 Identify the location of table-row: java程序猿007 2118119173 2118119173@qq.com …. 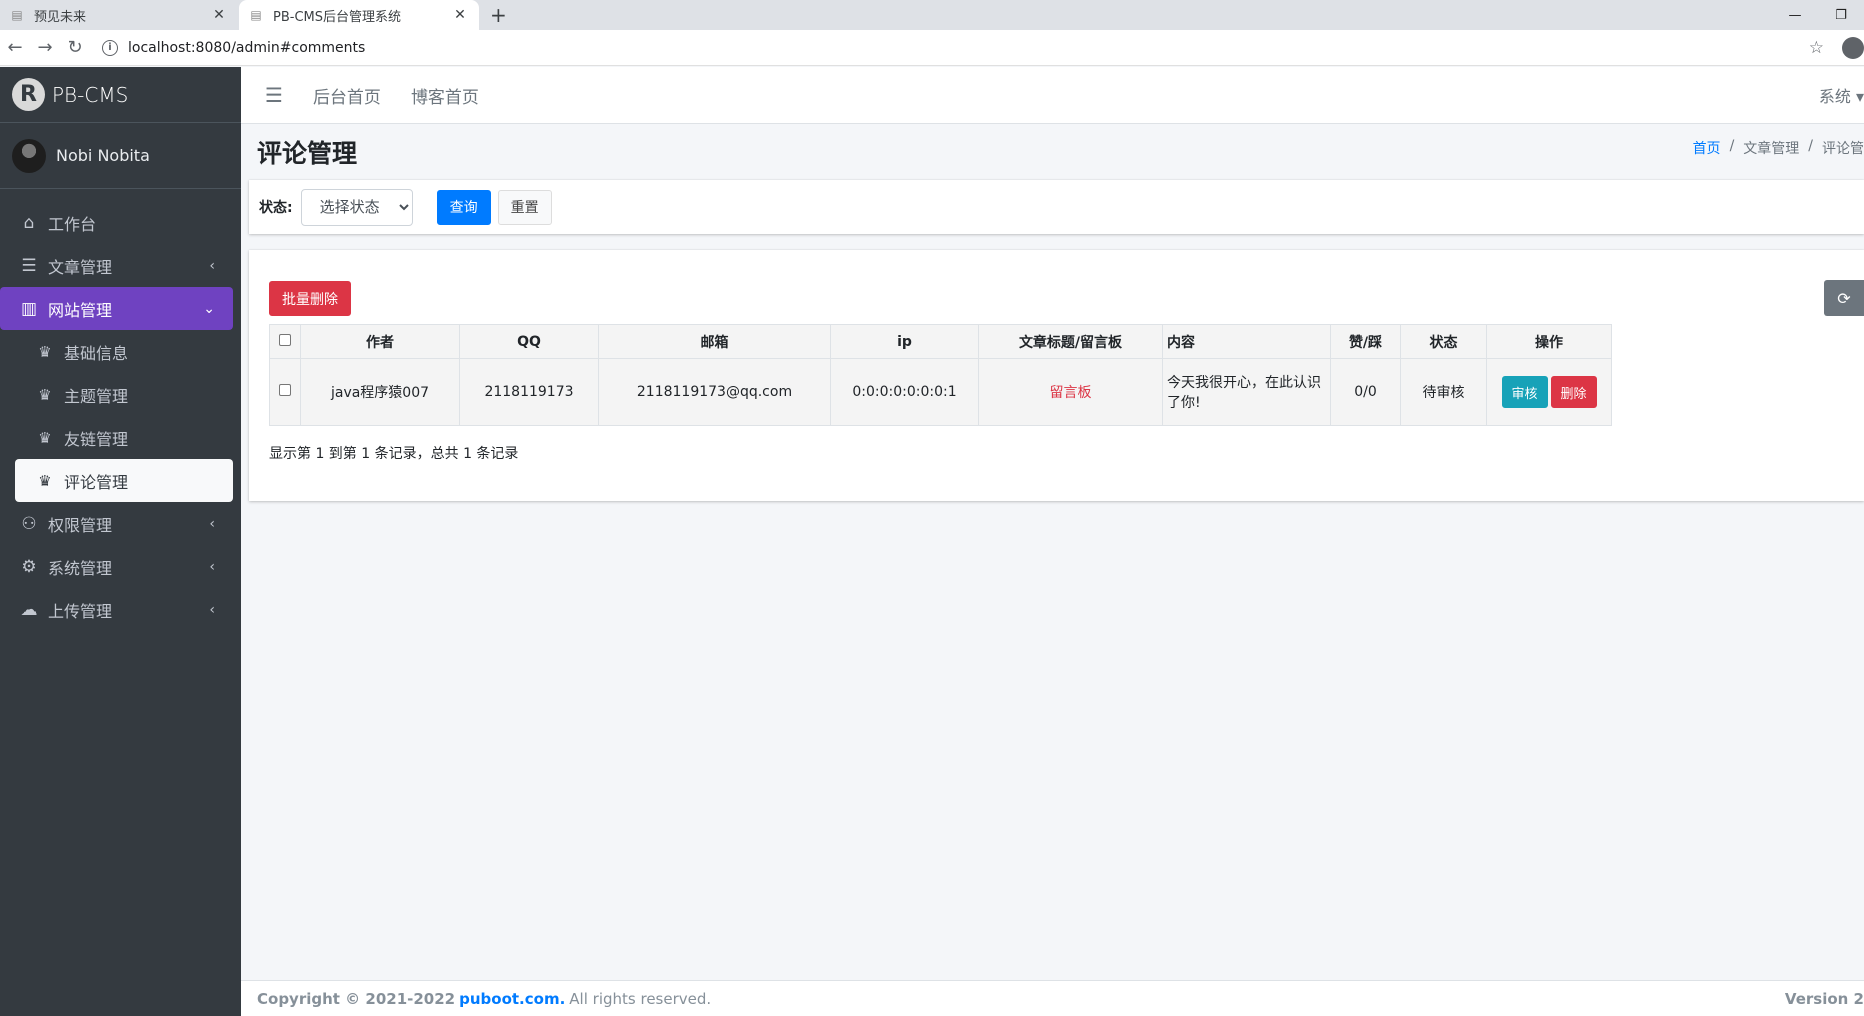
(940, 392).